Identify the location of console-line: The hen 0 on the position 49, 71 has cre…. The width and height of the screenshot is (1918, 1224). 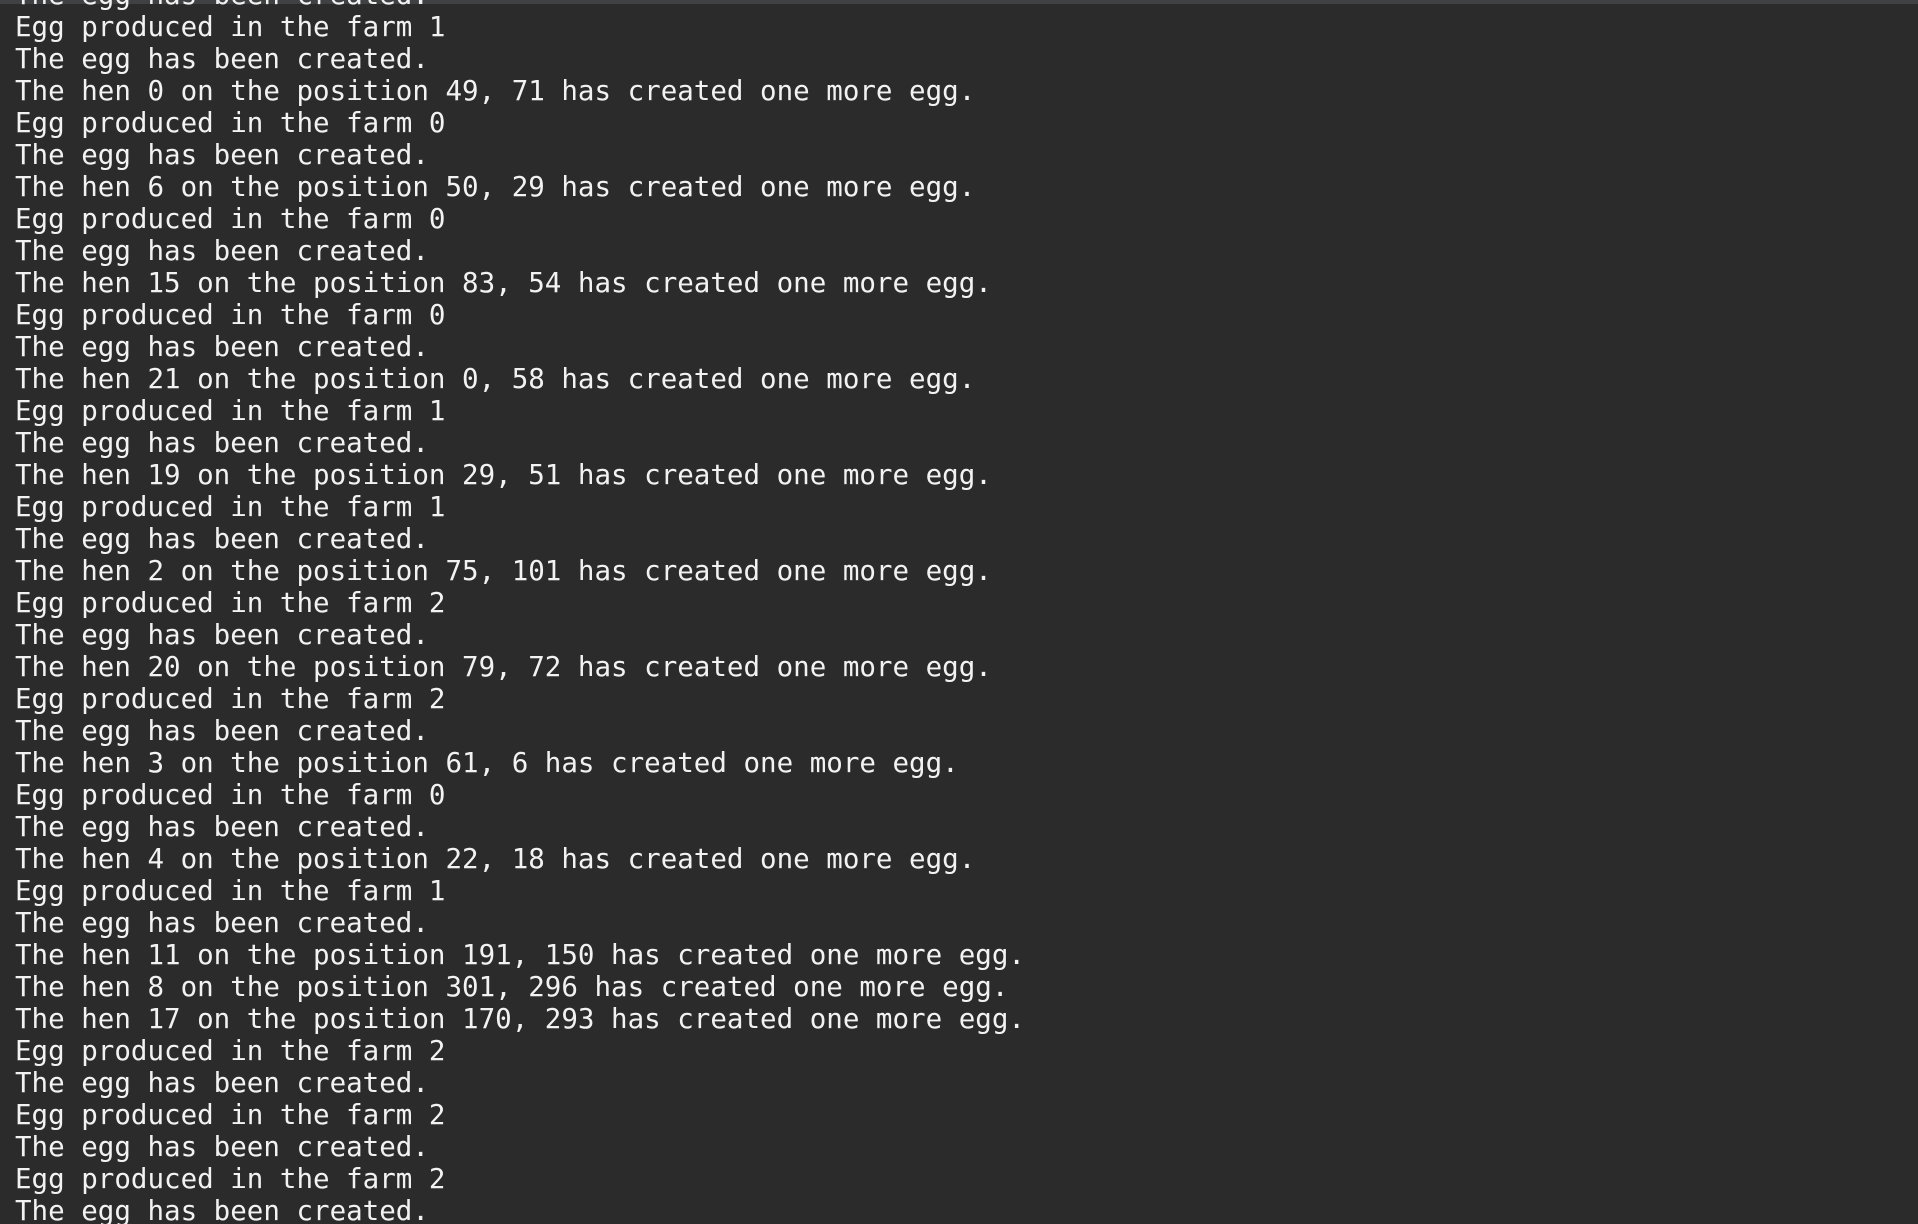
(495, 91).